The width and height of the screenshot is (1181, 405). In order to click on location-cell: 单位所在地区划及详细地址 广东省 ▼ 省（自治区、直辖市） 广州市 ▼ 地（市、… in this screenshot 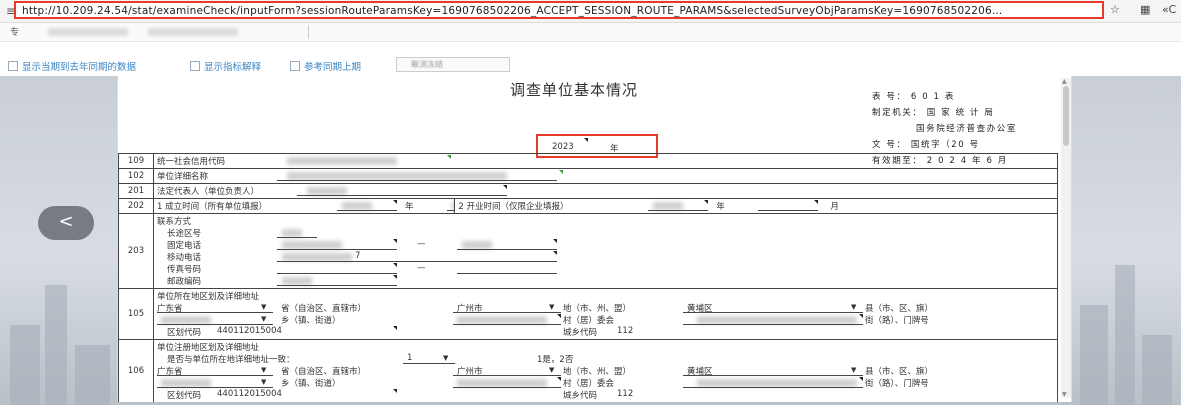, I will do `click(605, 314)`.